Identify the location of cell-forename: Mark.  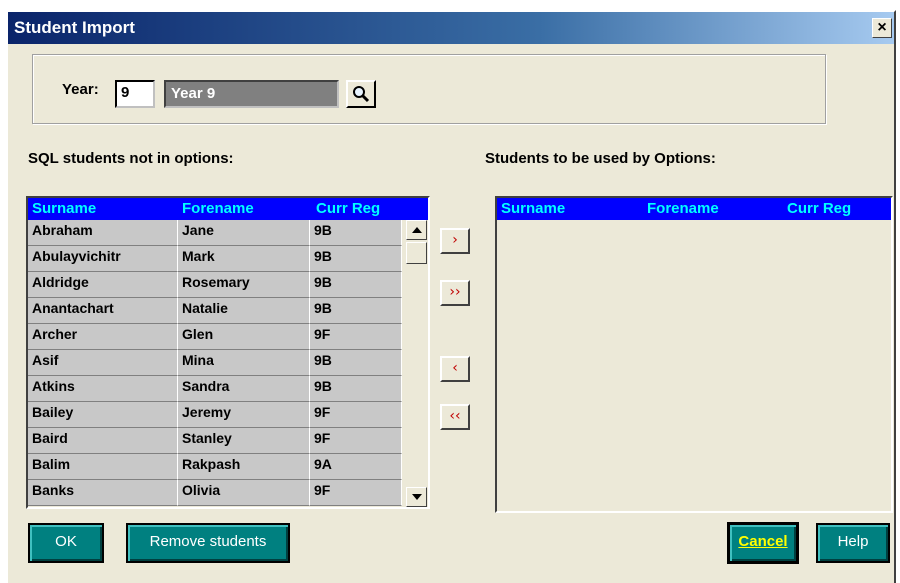
(244, 259).